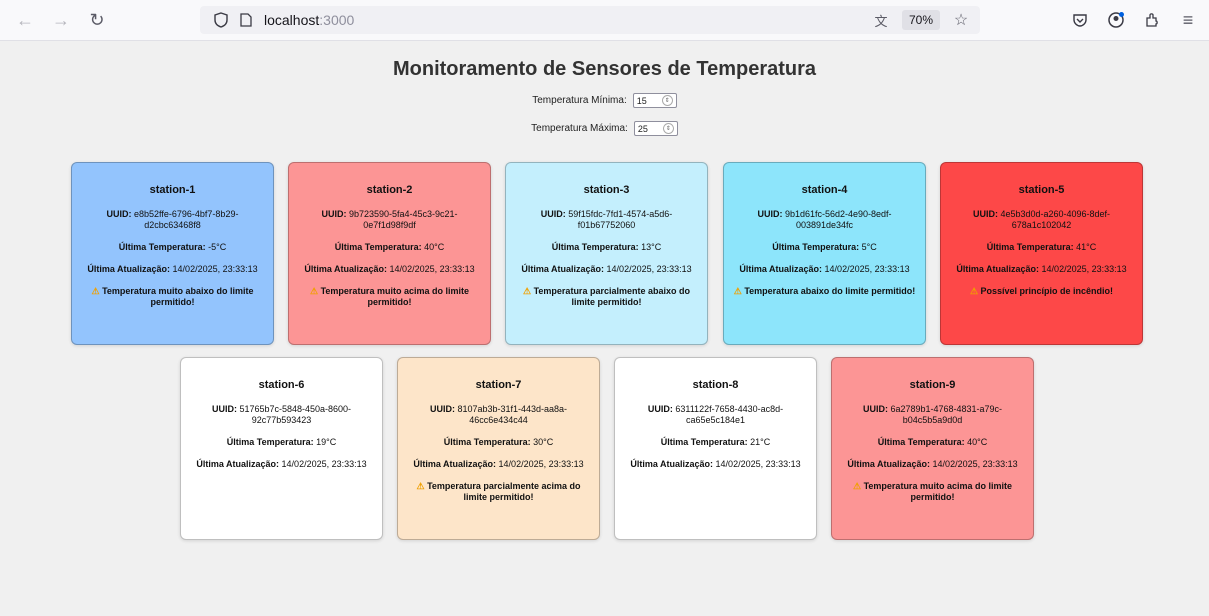 The image size is (1209, 616). What do you see at coordinates (728, 414) in the screenshot?
I see `station-uuid-value: 6311122f-7658-4430-ac8d-ca65e5c184e1` at bounding box center [728, 414].